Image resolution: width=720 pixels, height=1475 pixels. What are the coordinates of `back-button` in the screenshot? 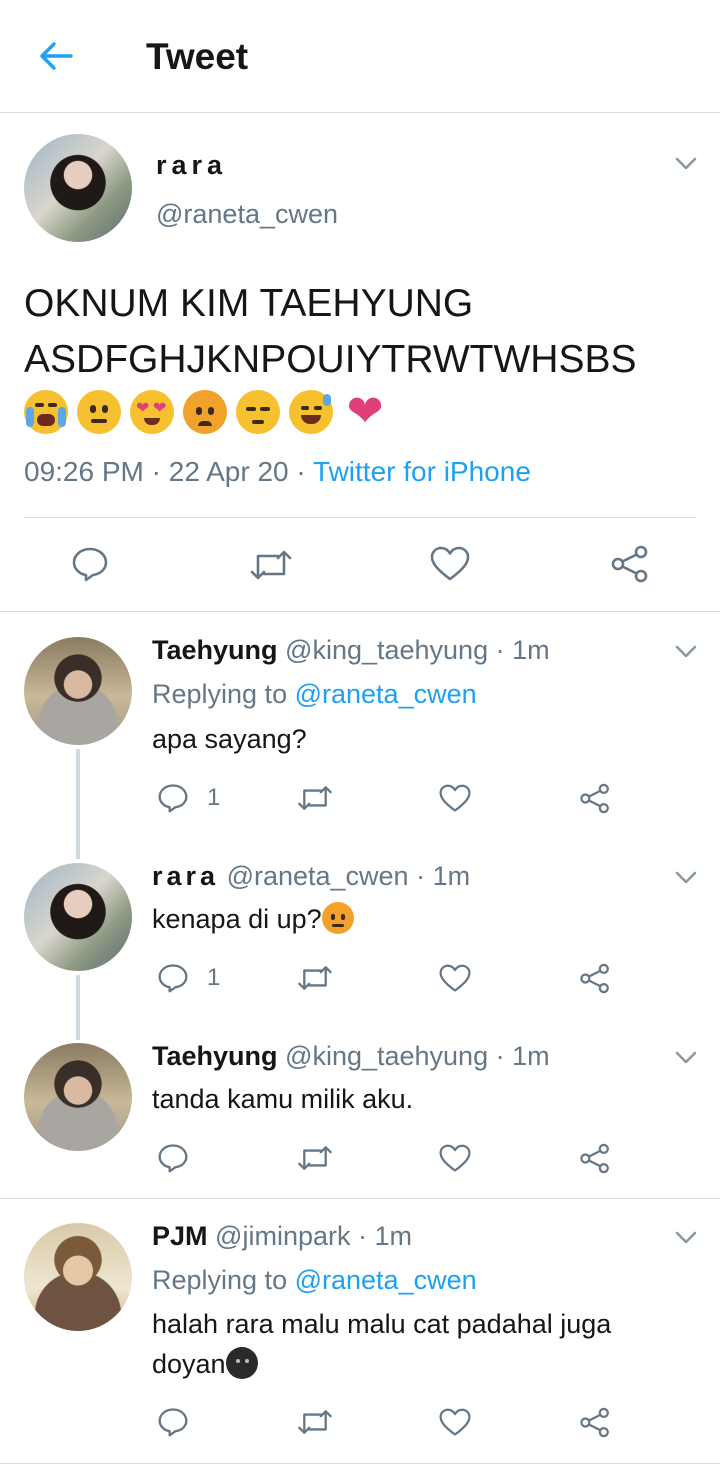 It's located at (56, 56).